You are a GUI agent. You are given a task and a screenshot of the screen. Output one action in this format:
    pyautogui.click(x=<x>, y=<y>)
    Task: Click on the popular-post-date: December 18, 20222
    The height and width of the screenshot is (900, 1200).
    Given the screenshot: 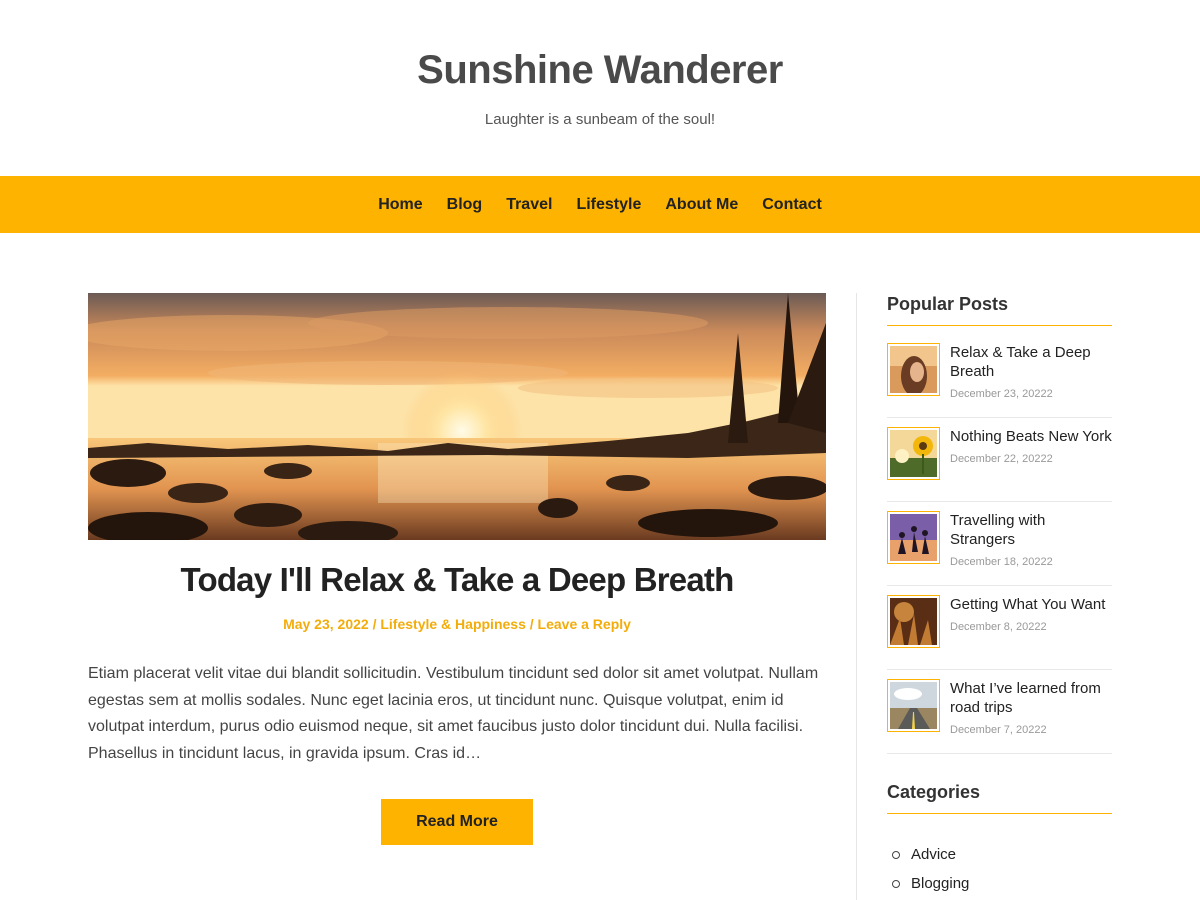 What is the action you would take?
    pyautogui.click(x=1001, y=562)
    